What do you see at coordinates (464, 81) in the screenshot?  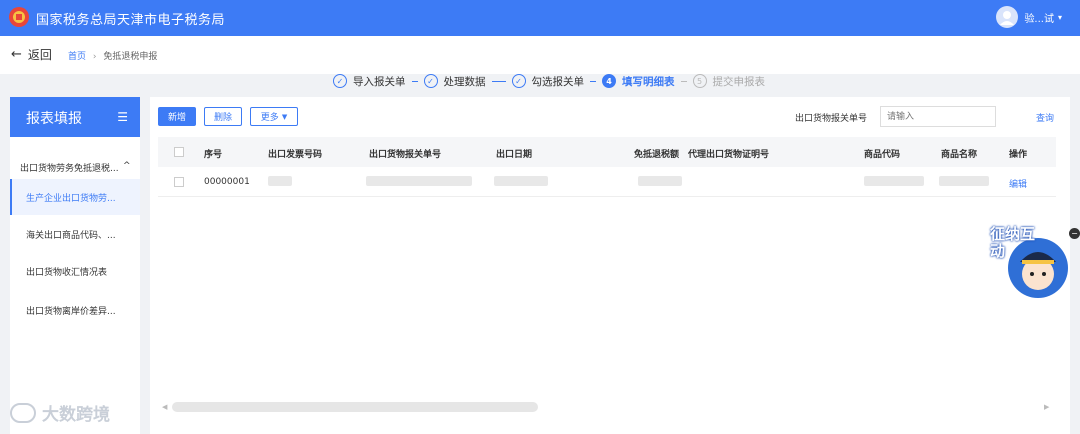 I see `step-label: 处理数据` at bounding box center [464, 81].